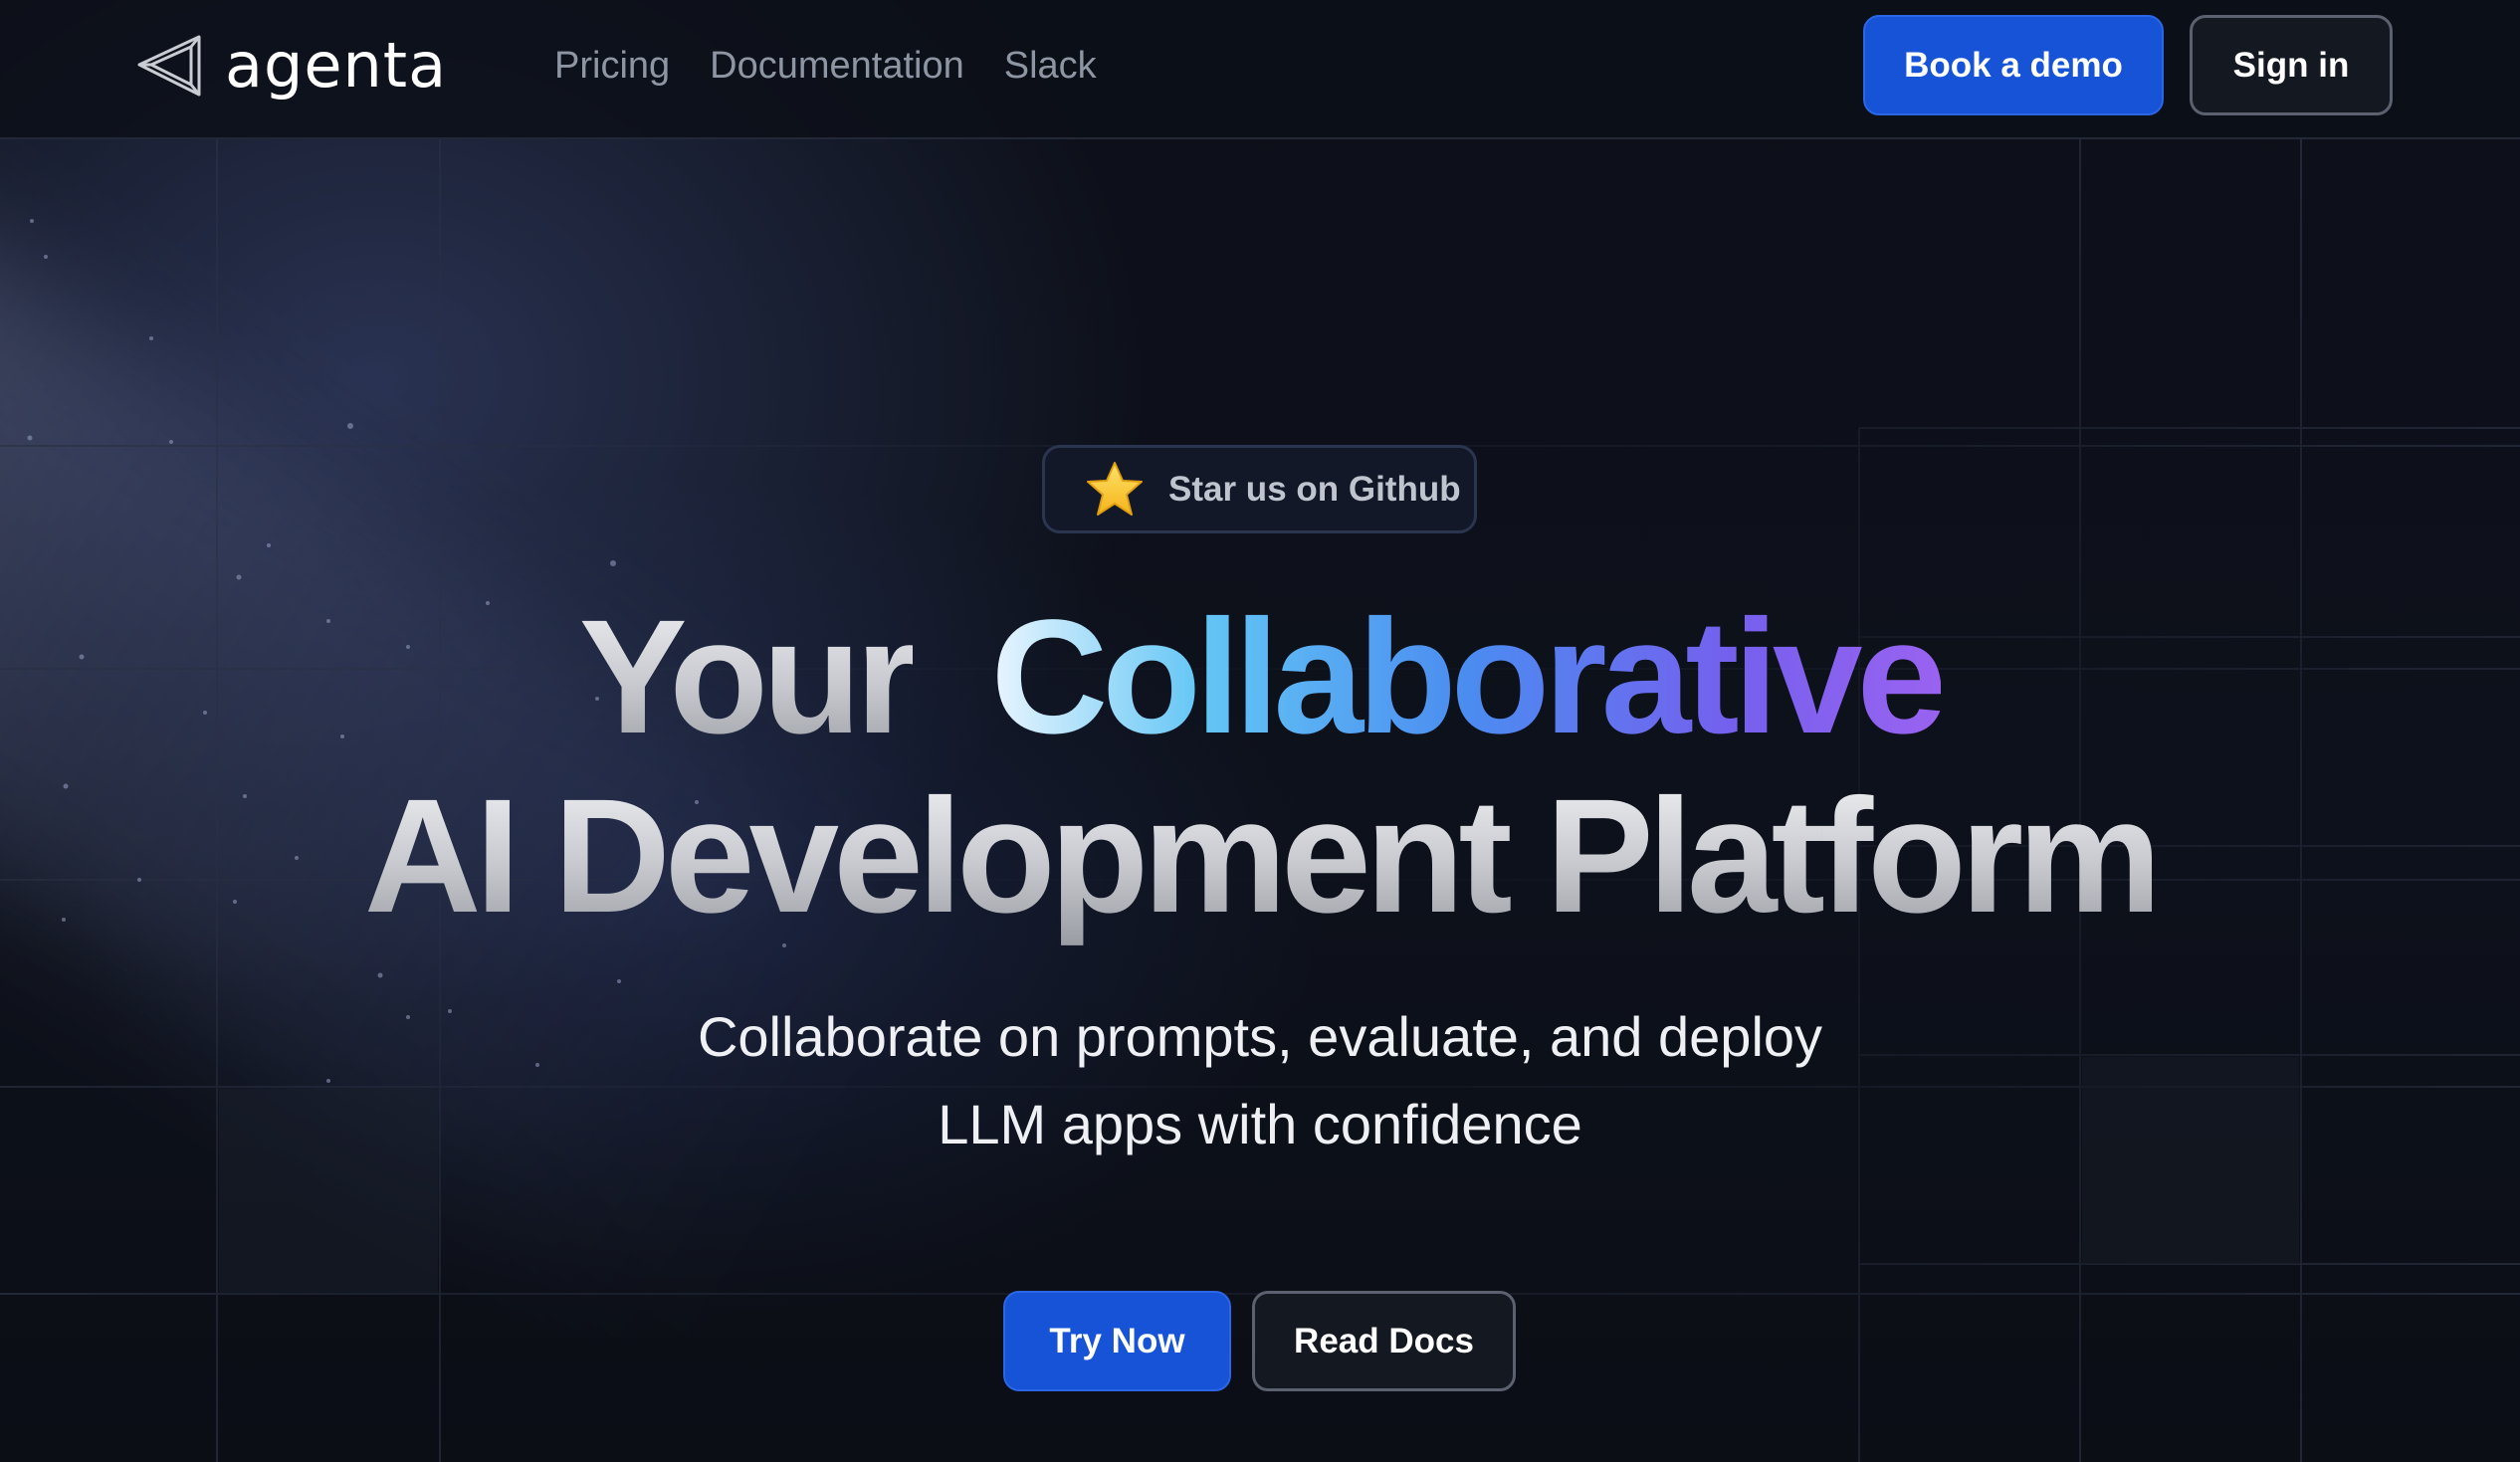 The image size is (2520, 1462). What do you see at coordinates (336, 66) in the screenshot?
I see `brand-name: agenta` at bounding box center [336, 66].